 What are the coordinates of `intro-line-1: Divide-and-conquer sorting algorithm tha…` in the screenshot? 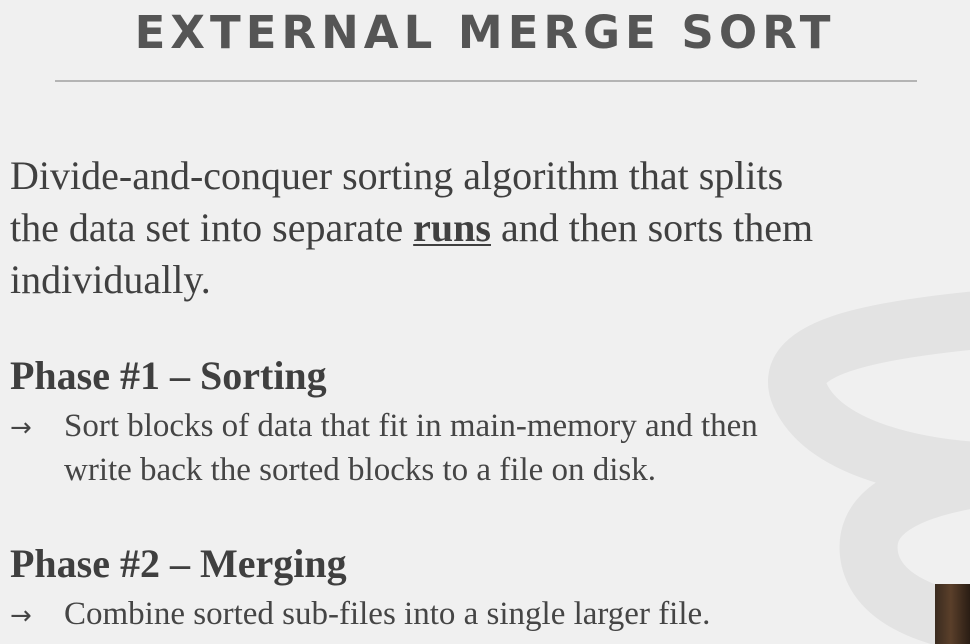 It's located at (397, 175).